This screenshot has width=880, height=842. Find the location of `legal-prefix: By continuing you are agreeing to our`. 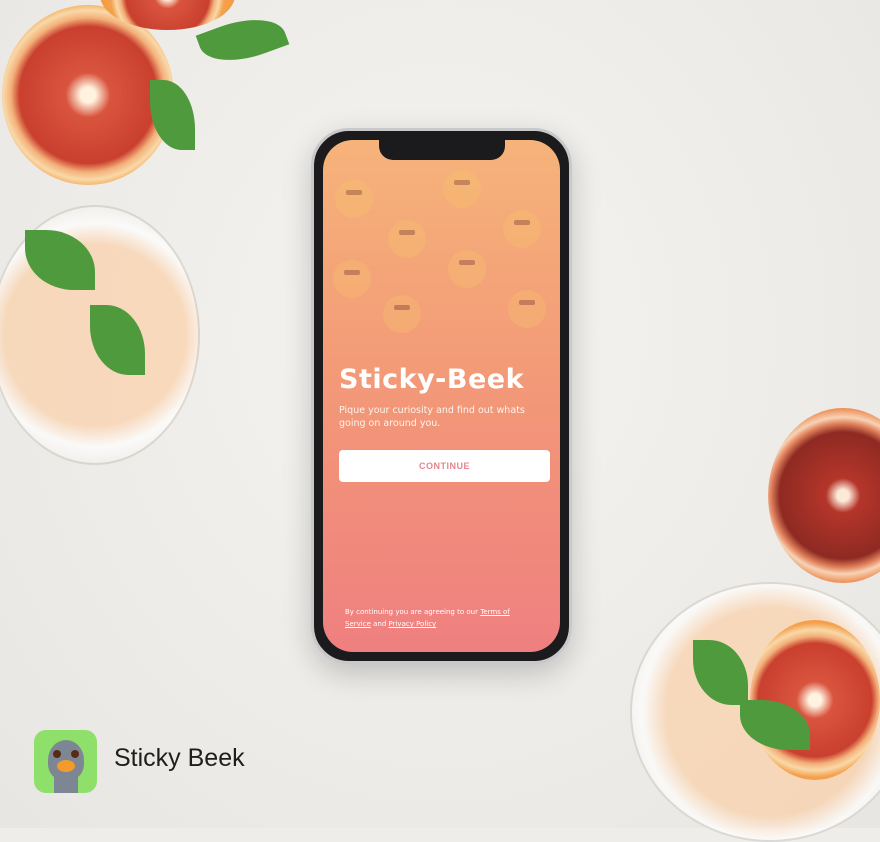

legal-prefix: By continuing you are agreeing to our is located at coordinates (413, 612).